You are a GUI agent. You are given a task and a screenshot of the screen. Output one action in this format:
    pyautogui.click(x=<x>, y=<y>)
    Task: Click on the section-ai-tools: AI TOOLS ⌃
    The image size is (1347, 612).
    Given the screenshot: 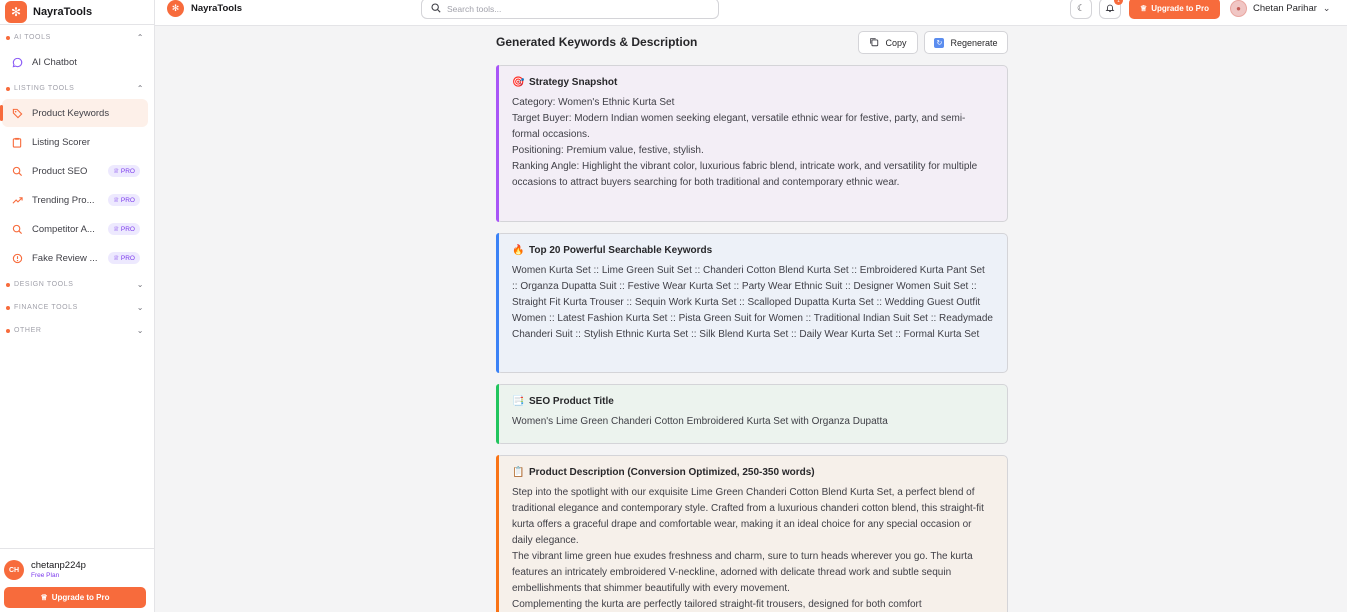 What is the action you would take?
    pyautogui.click(x=77, y=37)
    